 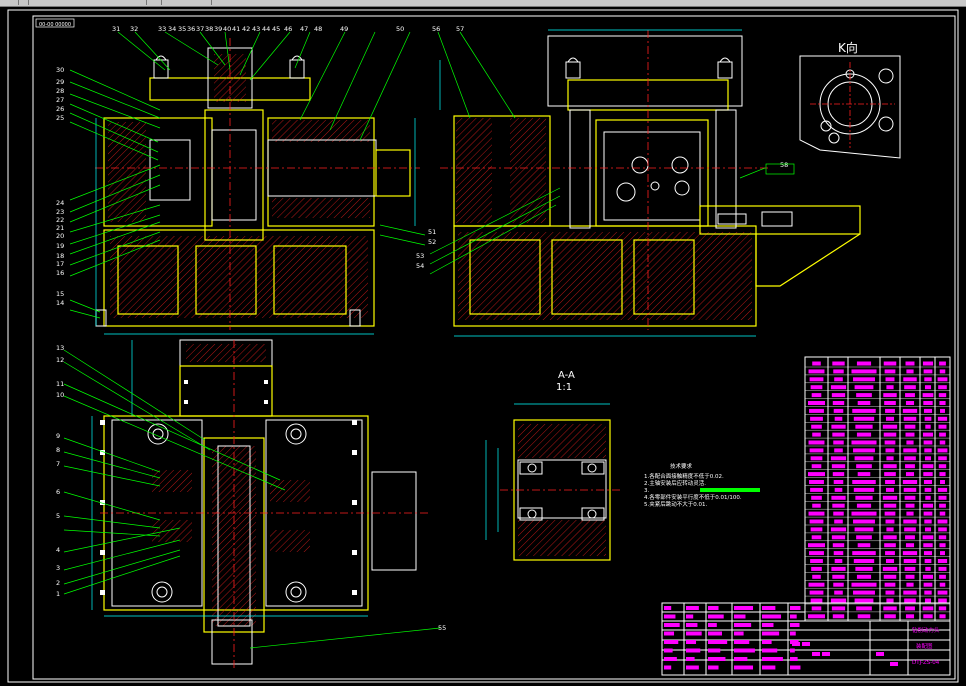 I want to click on part-number: 38, so click(x=209, y=29).